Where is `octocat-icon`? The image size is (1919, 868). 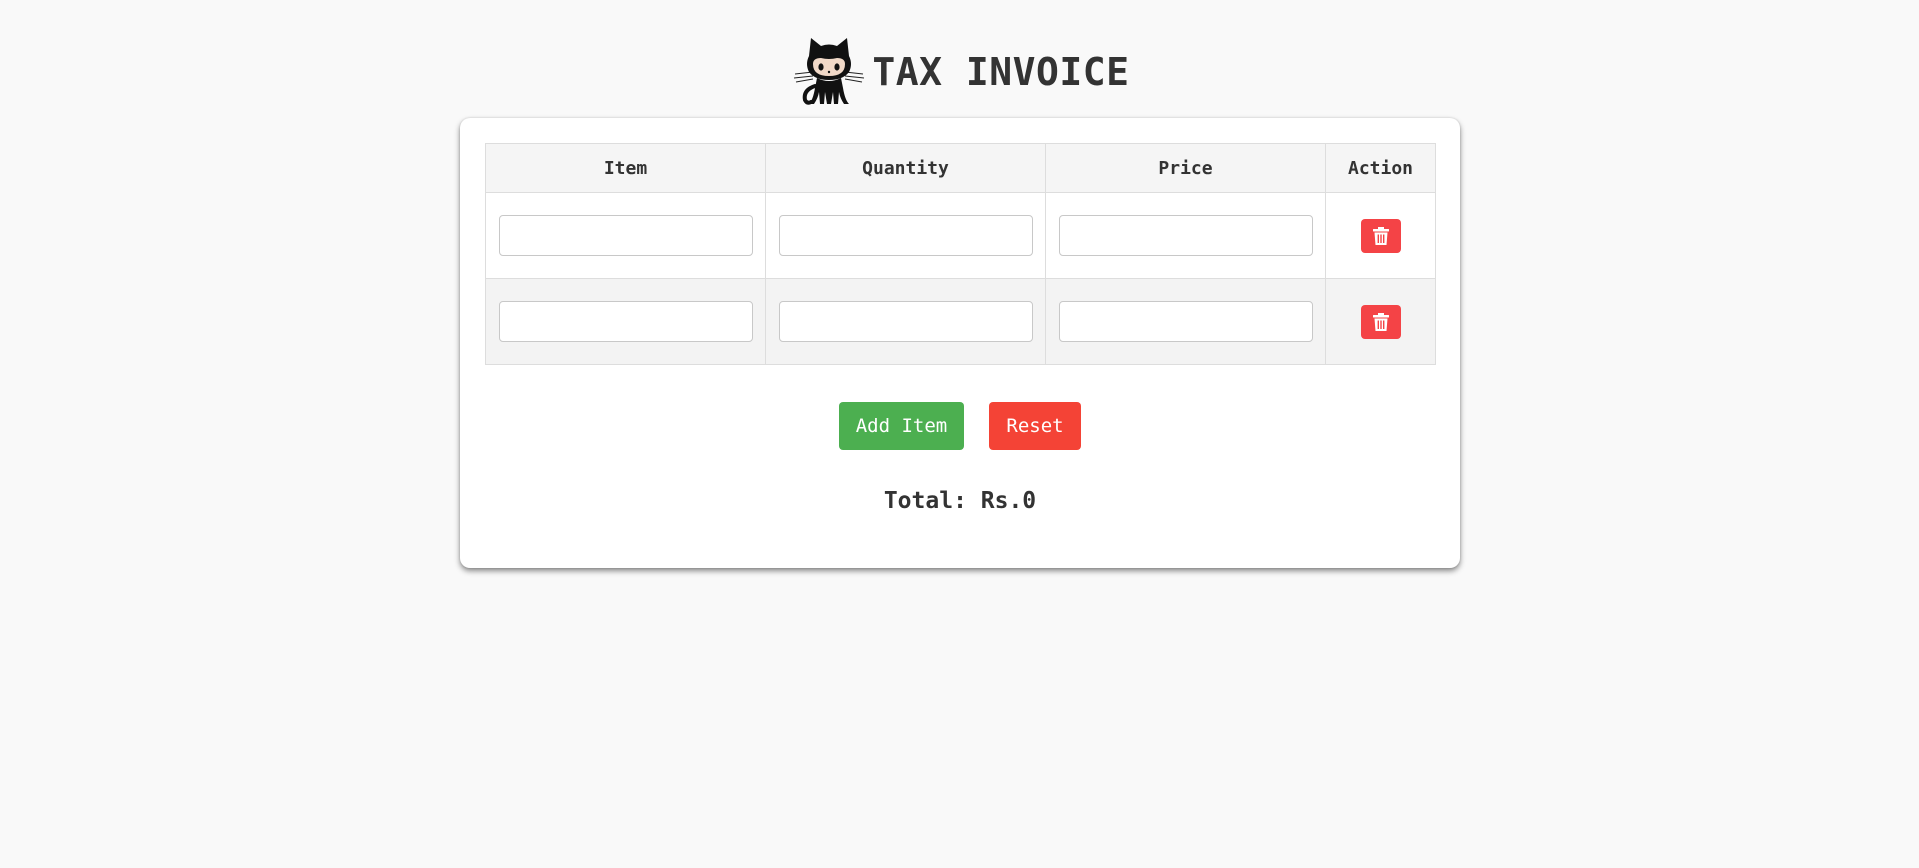
octocat-icon is located at coordinates (829, 71).